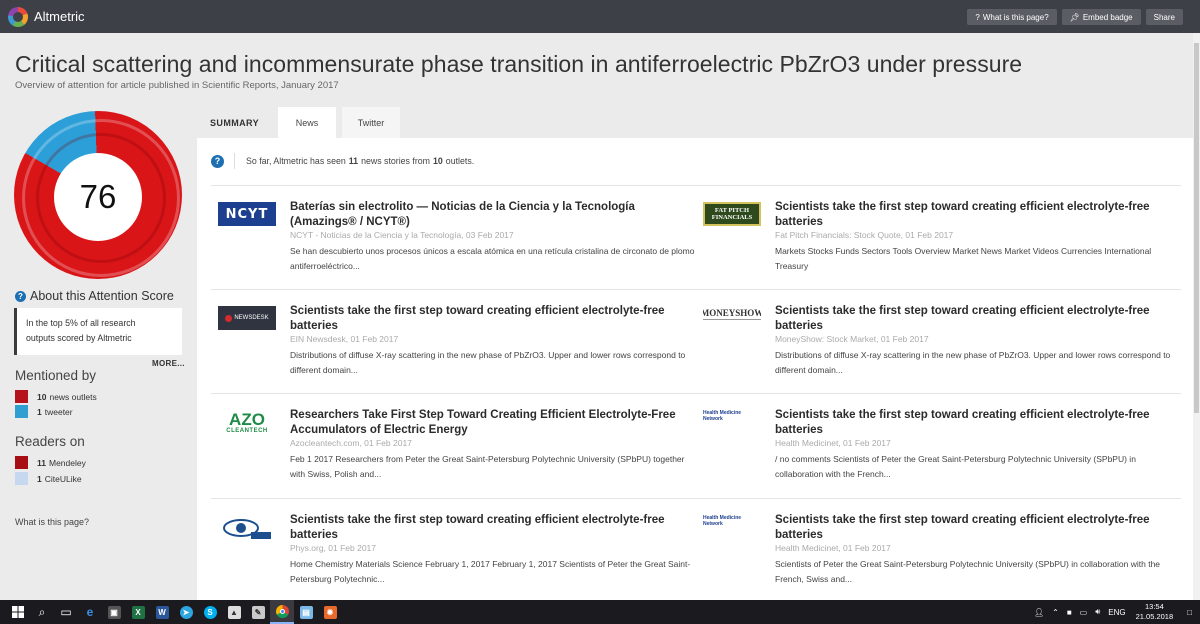 This screenshot has width=1200, height=624. What do you see at coordinates (282, 612) in the screenshot?
I see `chrome-icon` at bounding box center [282, 612].